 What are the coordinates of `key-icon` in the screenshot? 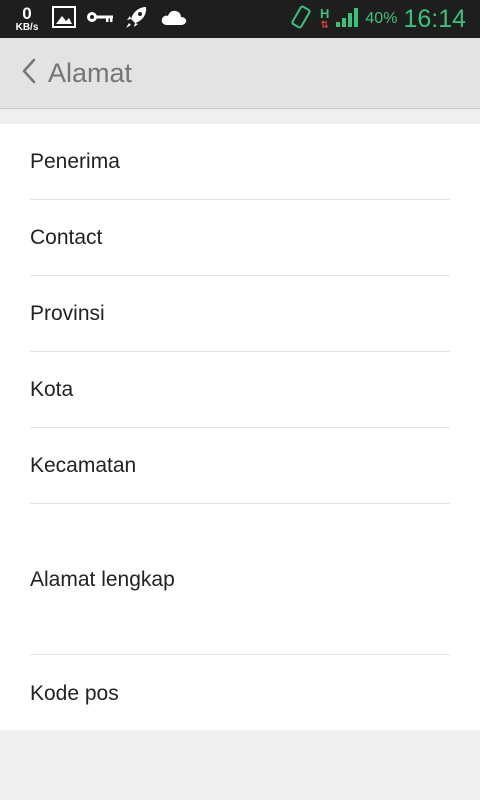 It's located at (100, 19).